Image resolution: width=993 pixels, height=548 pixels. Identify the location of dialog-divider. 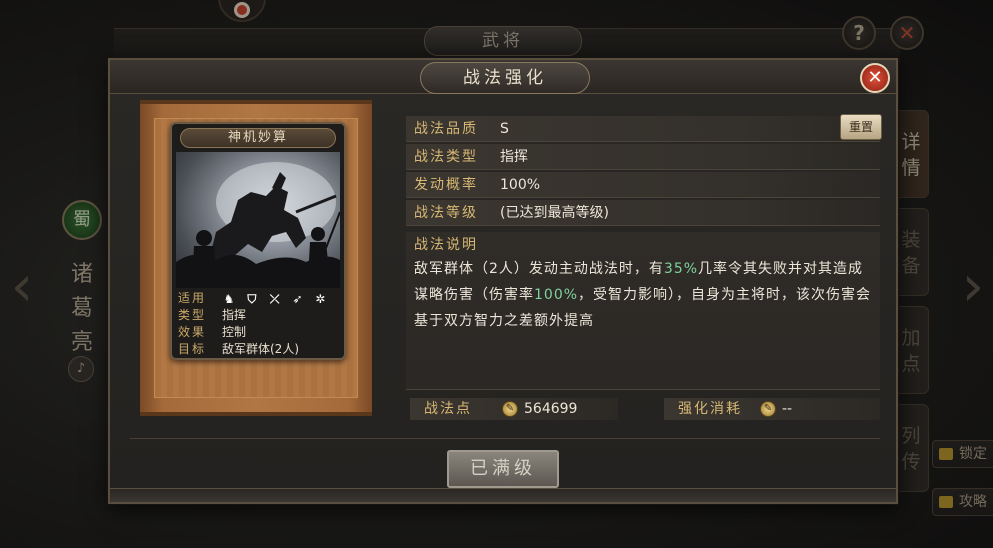
(505, 438).